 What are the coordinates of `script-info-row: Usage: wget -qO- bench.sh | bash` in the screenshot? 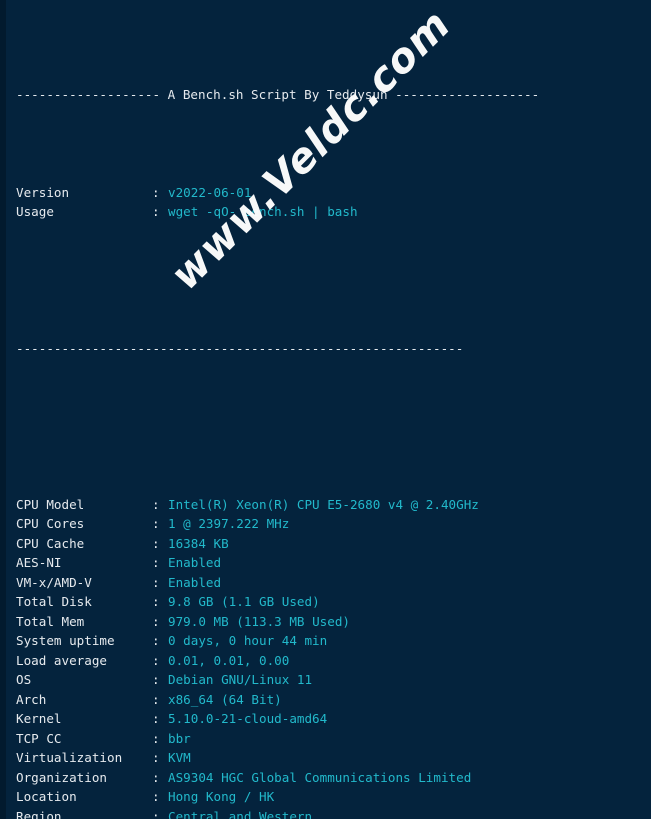 It's located at (325, 212).